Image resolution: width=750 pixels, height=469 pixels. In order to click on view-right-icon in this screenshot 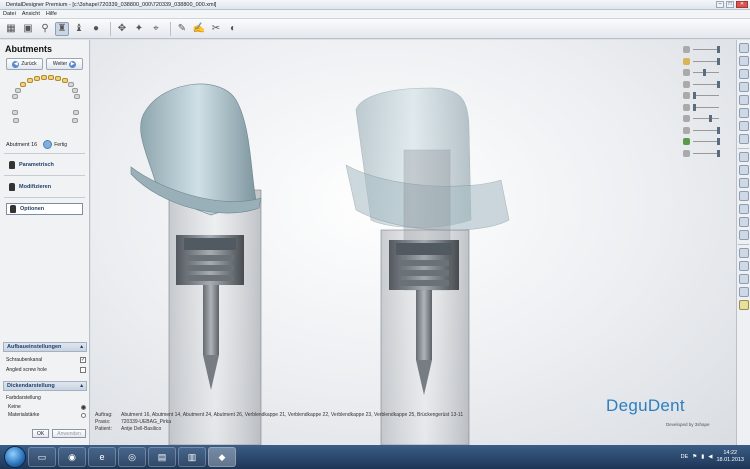, I will do `click(744, 87)`.